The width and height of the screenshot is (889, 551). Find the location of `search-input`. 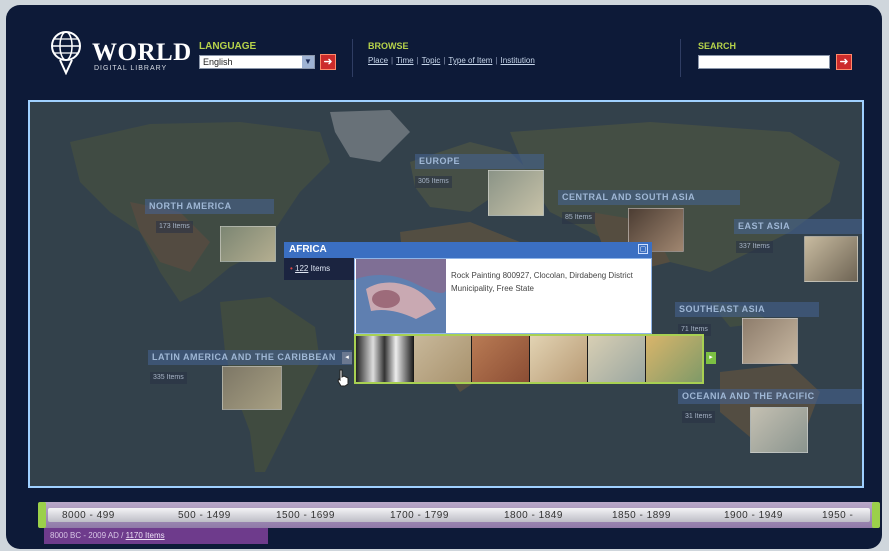

search-input is located at coordinates (764, 62).